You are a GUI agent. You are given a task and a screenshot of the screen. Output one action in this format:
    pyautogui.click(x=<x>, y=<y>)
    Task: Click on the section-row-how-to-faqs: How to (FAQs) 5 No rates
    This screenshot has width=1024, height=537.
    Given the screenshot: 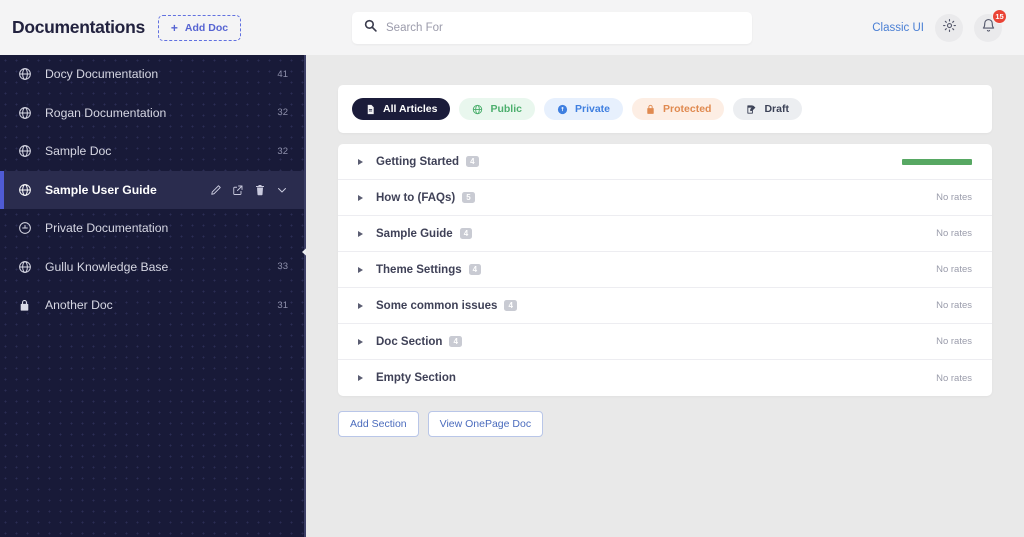 What is the action you would take?
    pyautogui.click(x=665, y=198)
    